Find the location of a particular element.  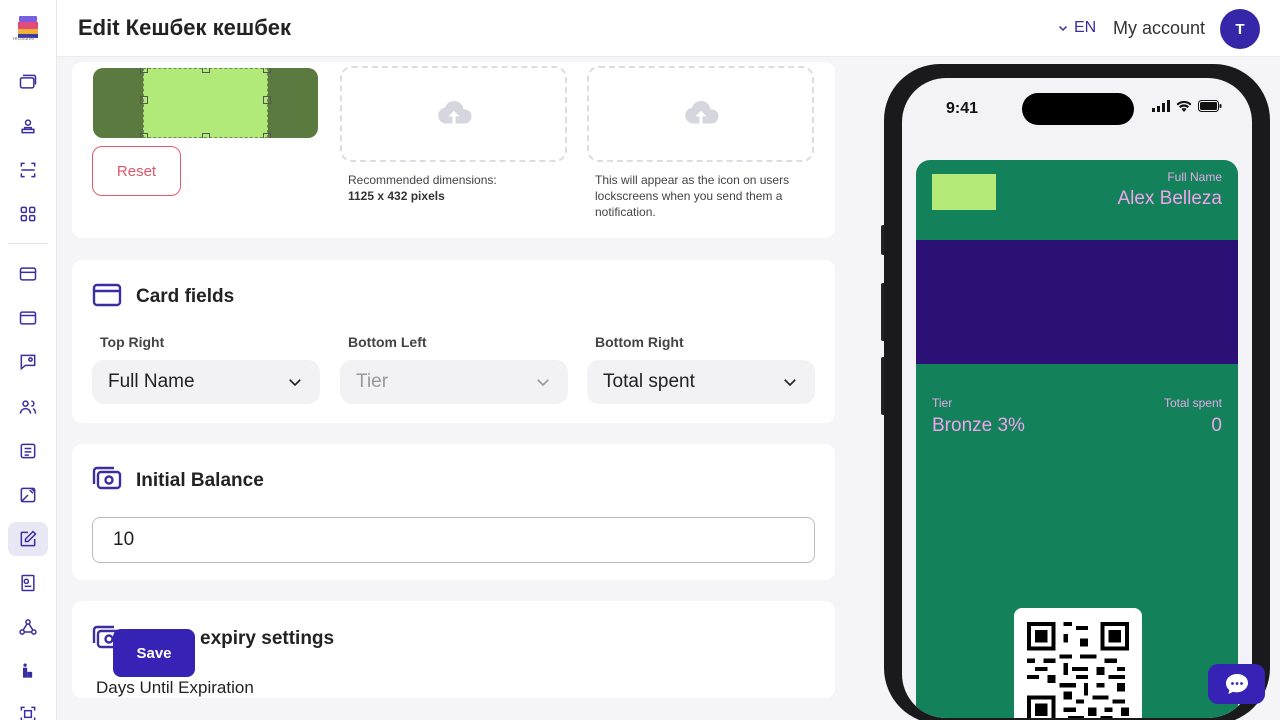

pass-total-label: Total spent is located at coordinates (1192, 403).